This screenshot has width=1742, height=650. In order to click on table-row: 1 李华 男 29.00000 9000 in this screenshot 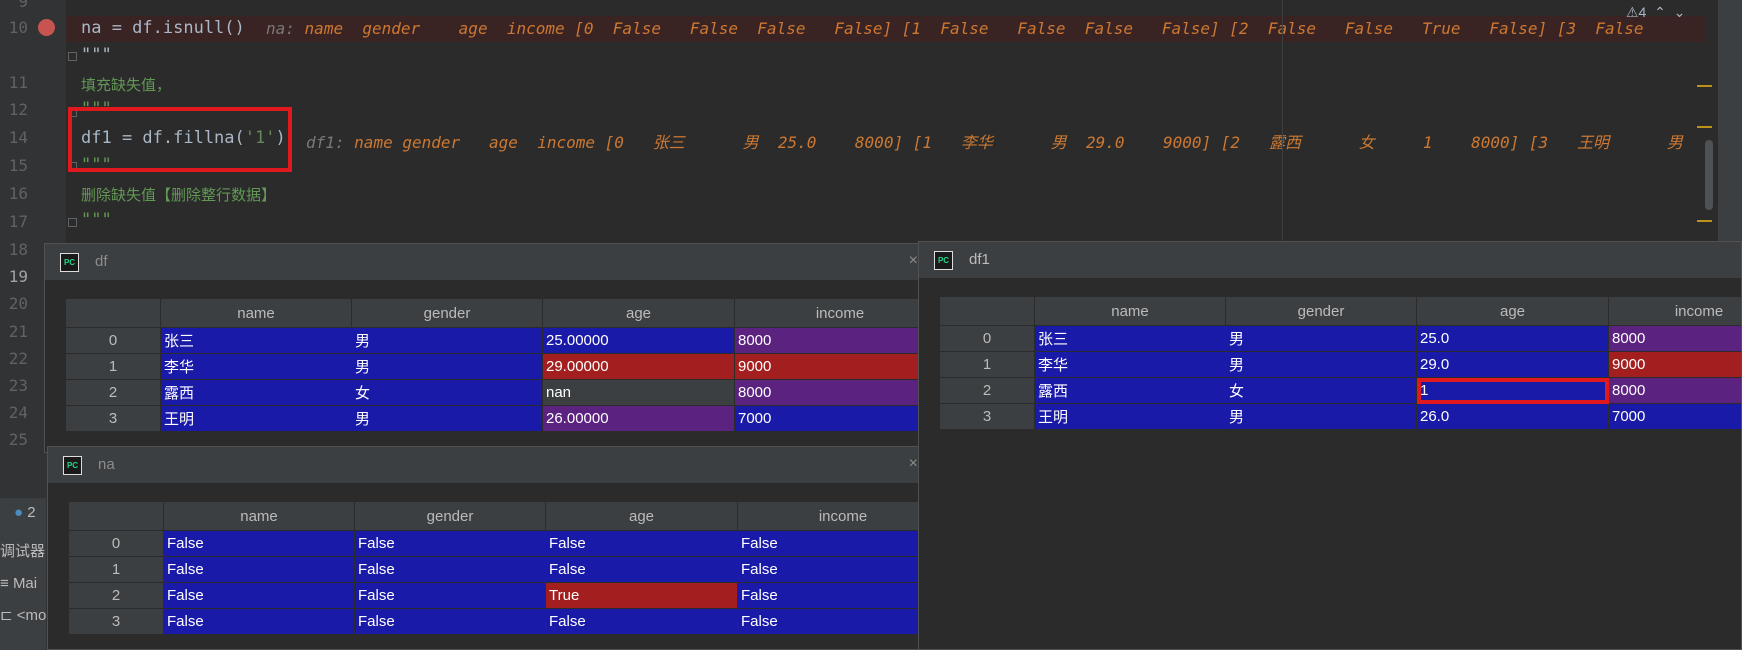, I will do `click(493, 366)`.